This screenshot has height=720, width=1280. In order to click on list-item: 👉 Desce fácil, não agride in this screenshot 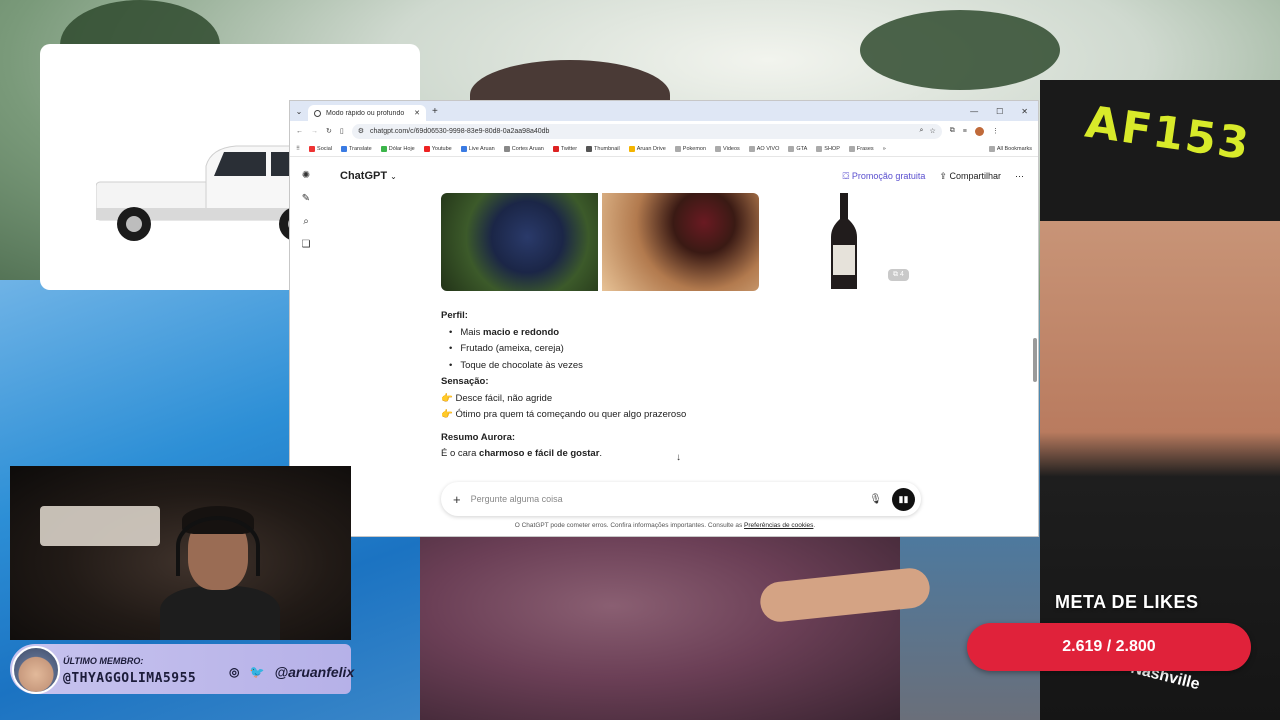, I will do `click(497, 398)`.